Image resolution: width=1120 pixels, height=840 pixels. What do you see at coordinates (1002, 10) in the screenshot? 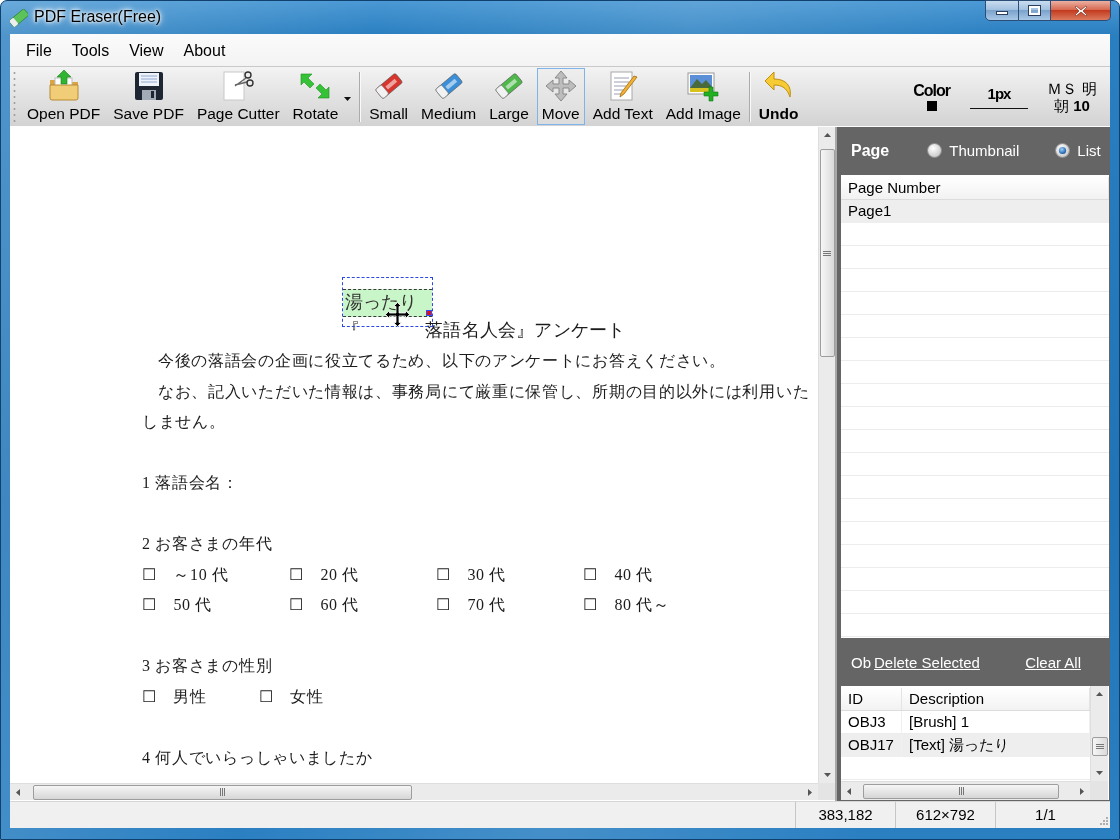
I see `minimize-button` at bounding box center [1002, 10].